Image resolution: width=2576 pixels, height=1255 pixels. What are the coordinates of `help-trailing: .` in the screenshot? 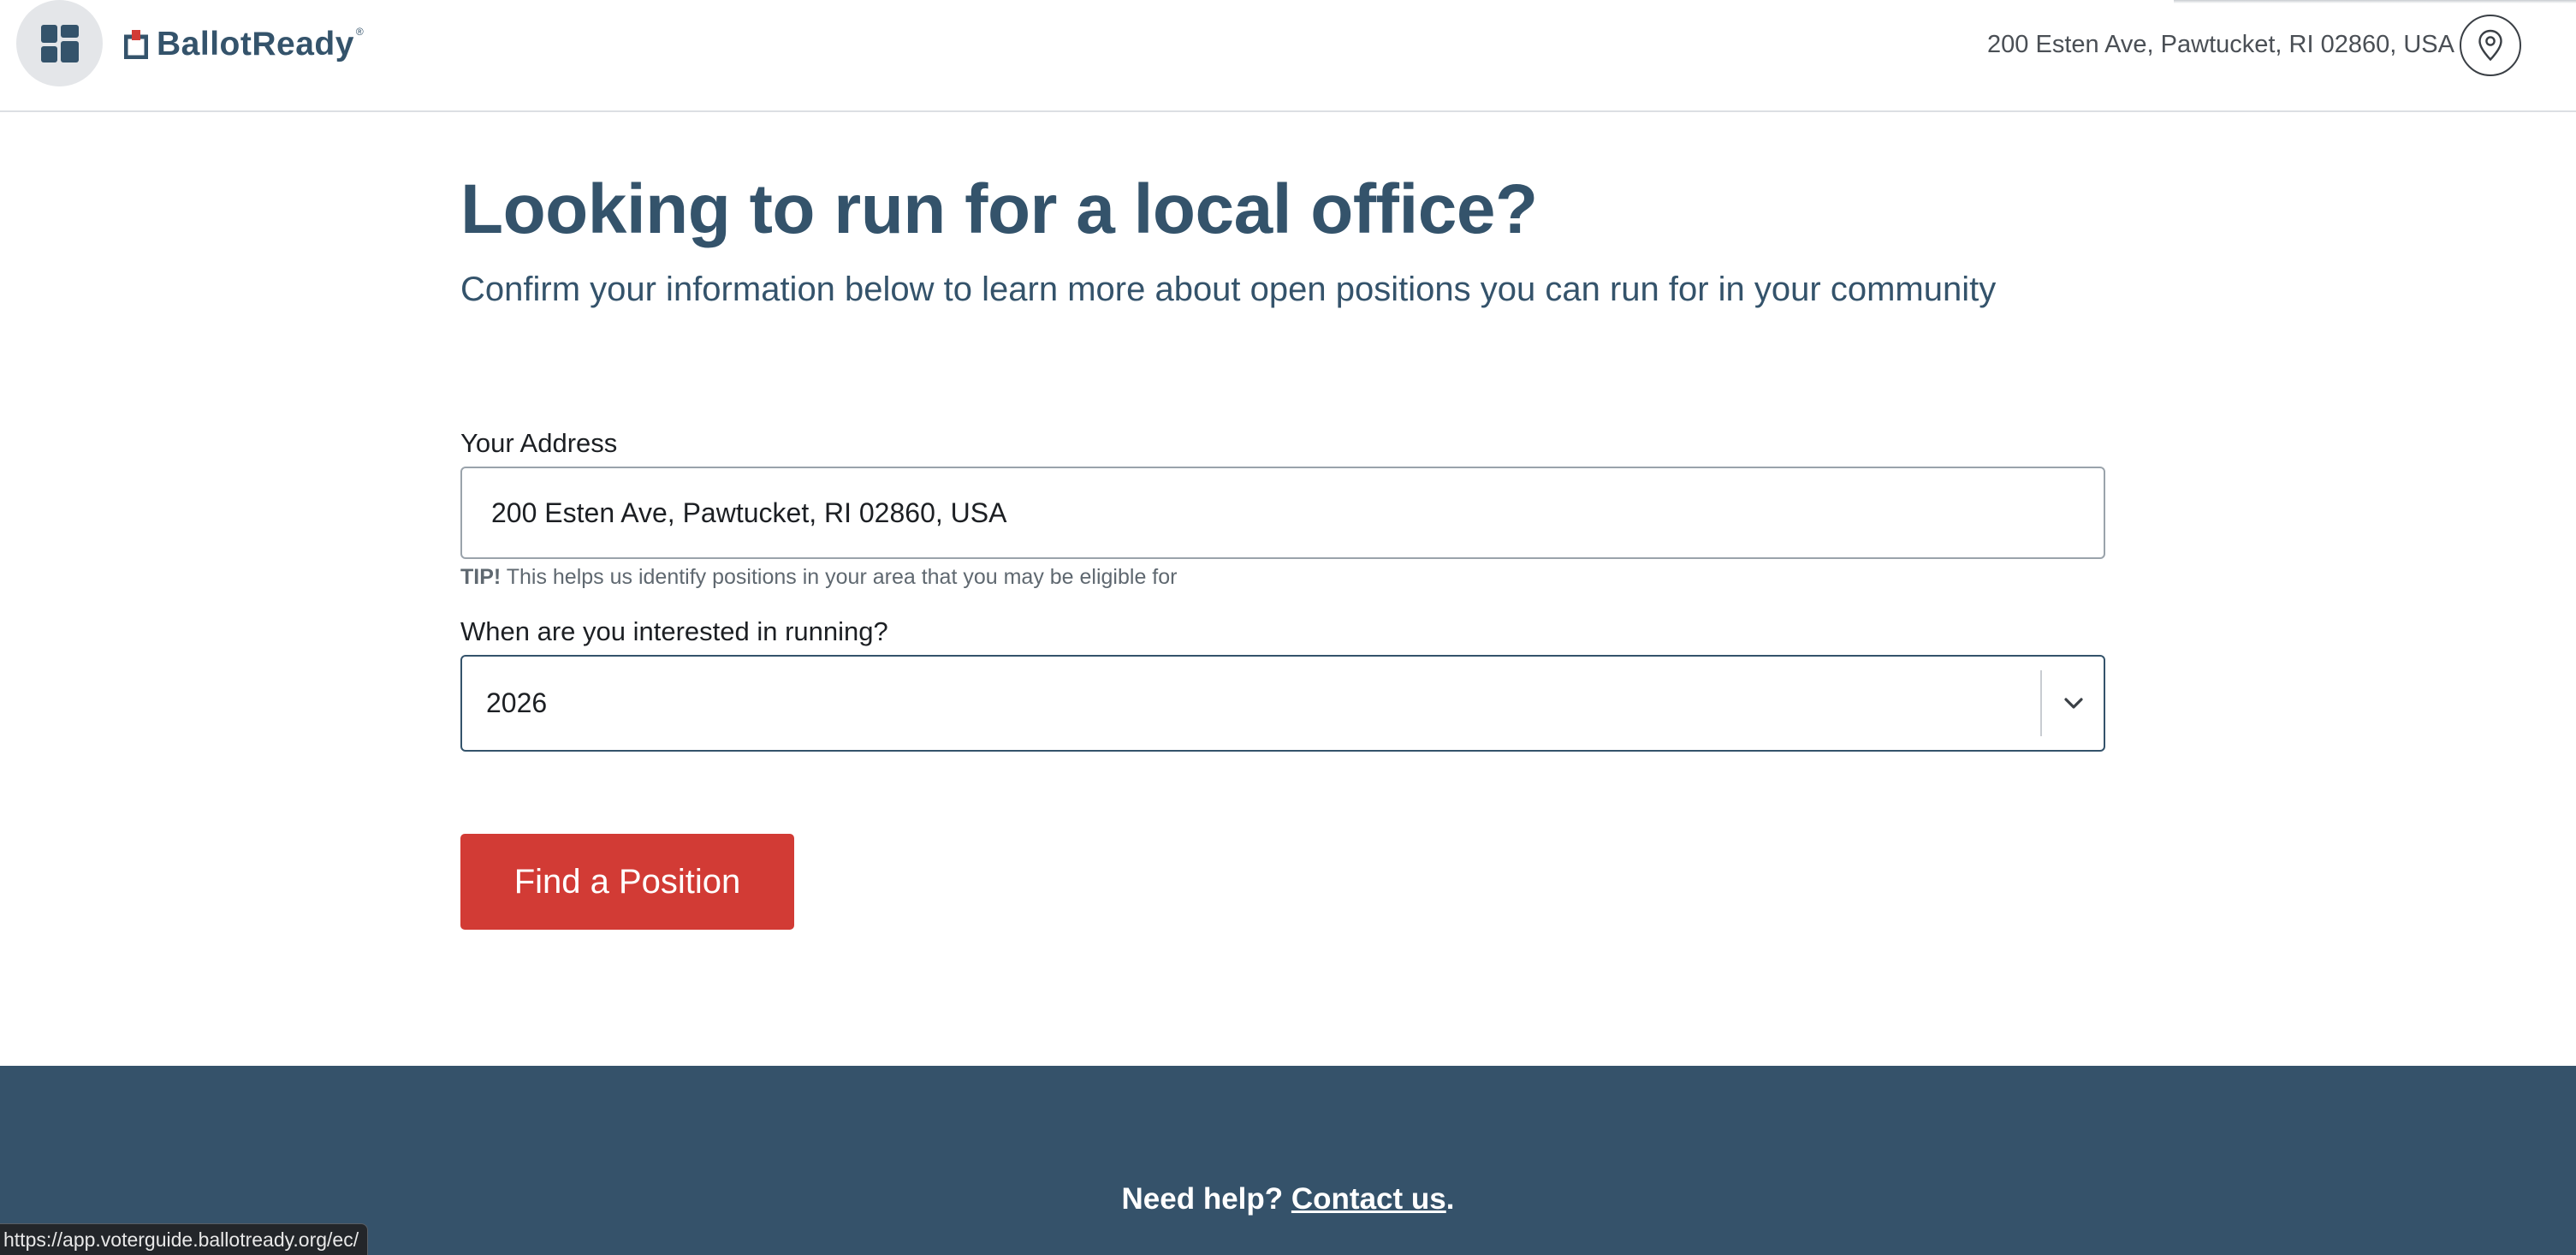 It's located at (1450, 1199).